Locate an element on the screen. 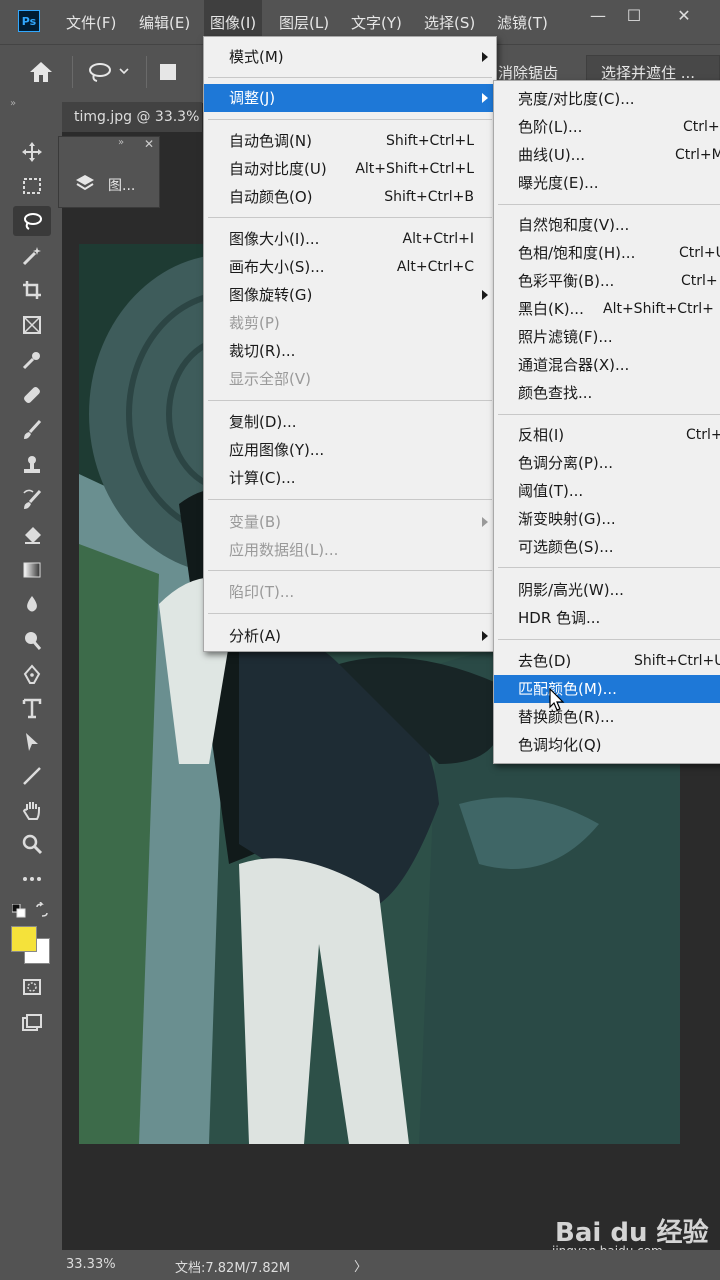 This screenshot has width=720, height=1280. menu-item-auto-contrast: 自动对比度(U) Alt+Shift+Ctrl+L is located at coordinates (350, 169).